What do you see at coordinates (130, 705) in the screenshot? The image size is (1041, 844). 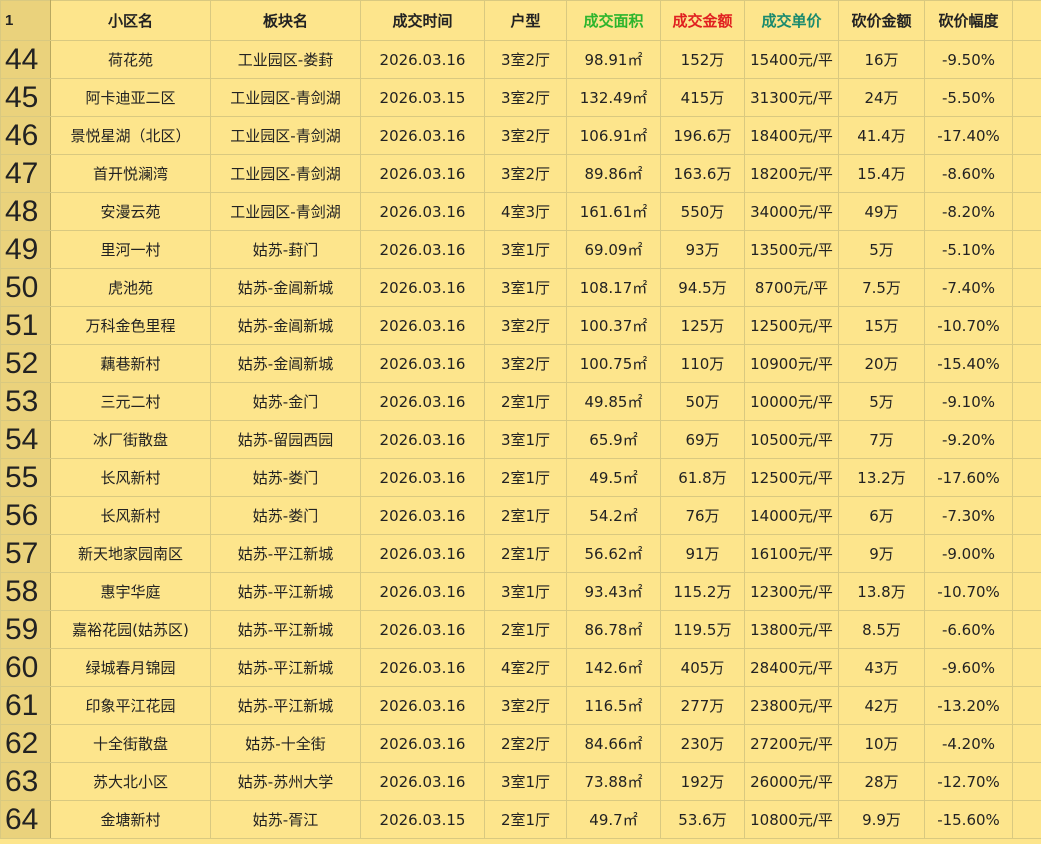 I see `cell-community-name: 印象平江花园` at bounding box center [130, 705].